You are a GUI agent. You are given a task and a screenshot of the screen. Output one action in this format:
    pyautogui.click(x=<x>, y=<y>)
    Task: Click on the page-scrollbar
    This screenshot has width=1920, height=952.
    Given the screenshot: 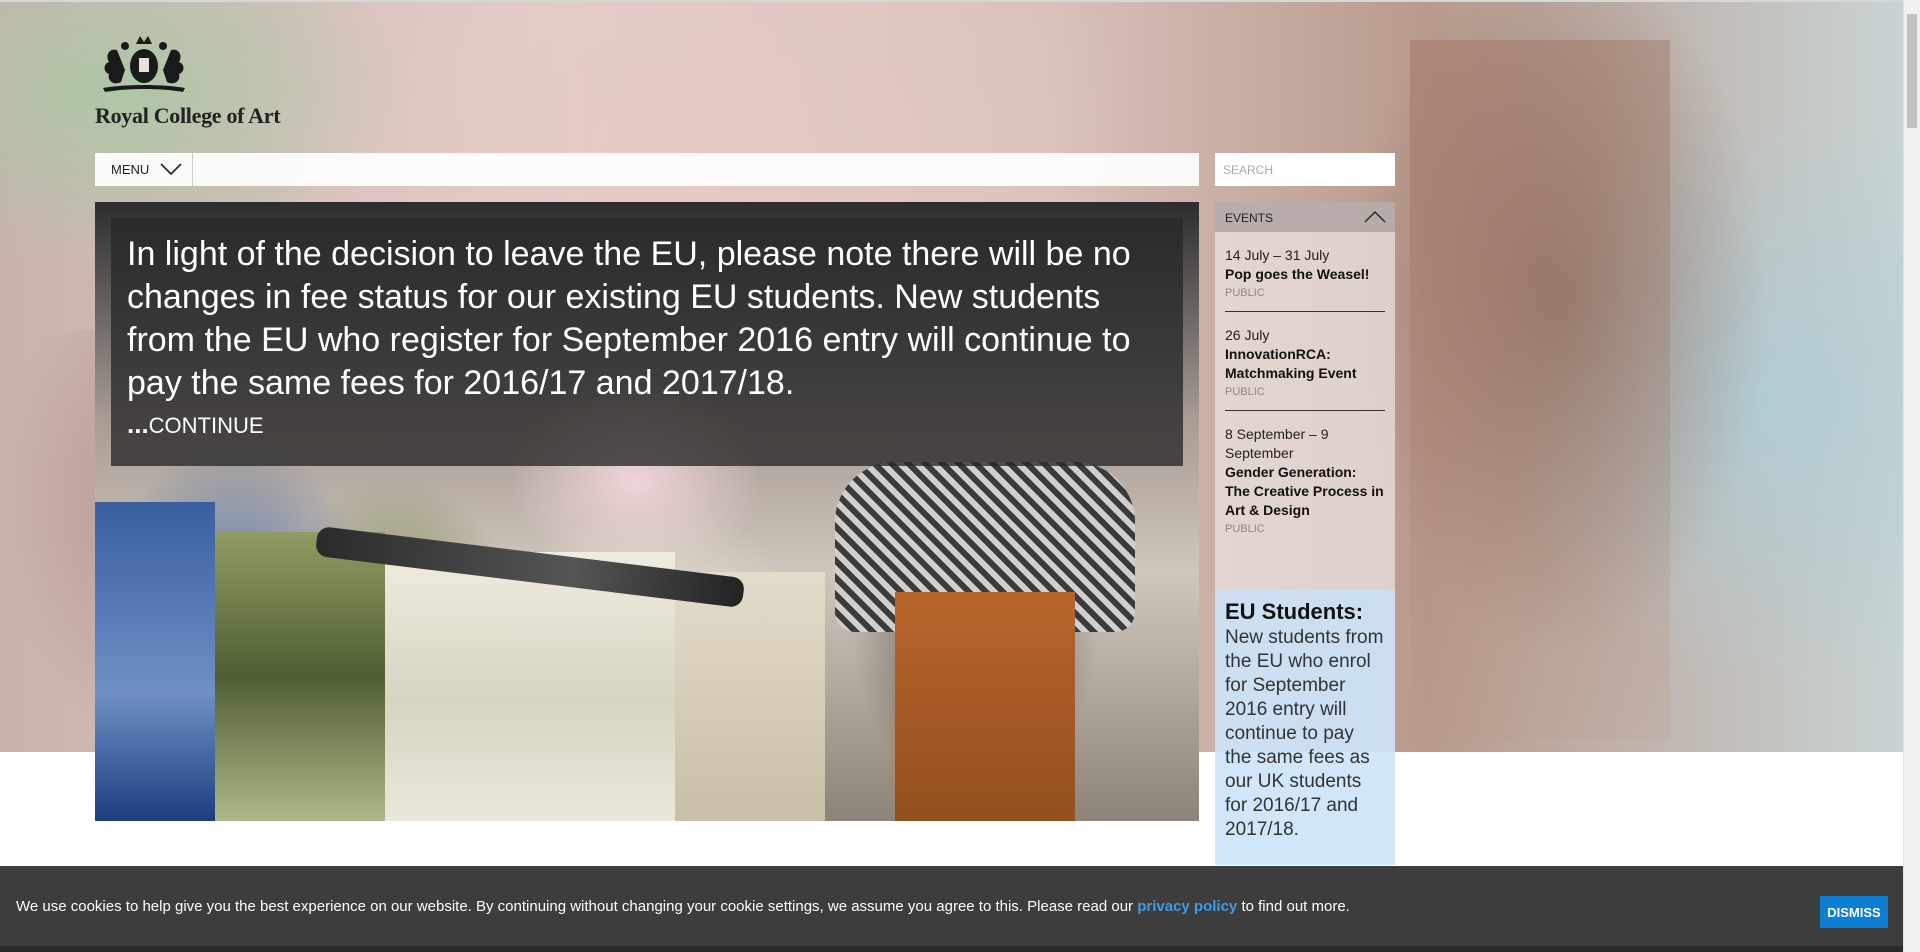 What is the action you would take?
    pyautogui.click(x=1911, y=476)
    